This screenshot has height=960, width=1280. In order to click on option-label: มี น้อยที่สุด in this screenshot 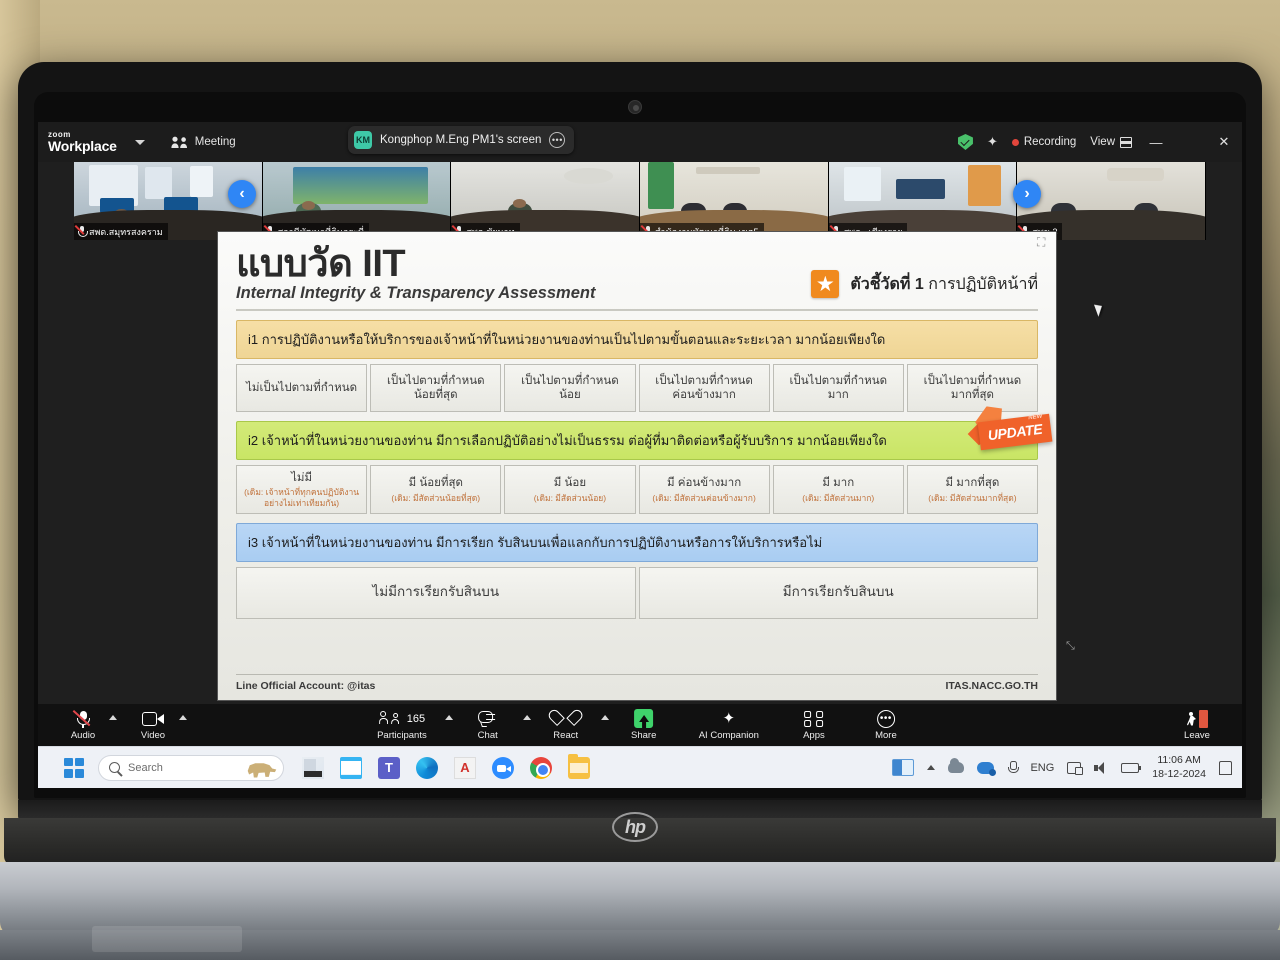, I will do `click(435, 483)`.